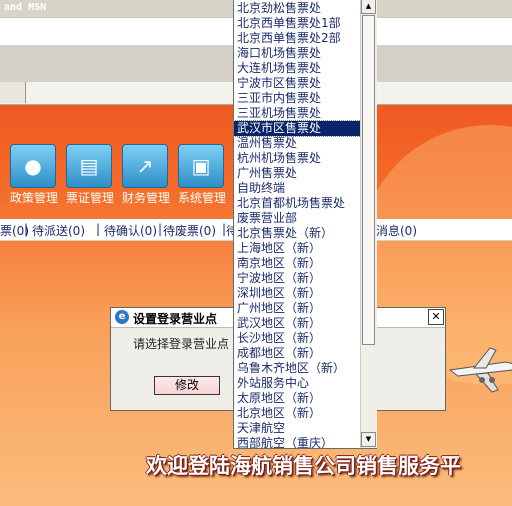 This screenshot has width=512, height=506. What do you see at coordinates (297, 83) in the screenshot?
I see `dropdown-option: 宁波市区售票处` at bounding box center [297, 83].